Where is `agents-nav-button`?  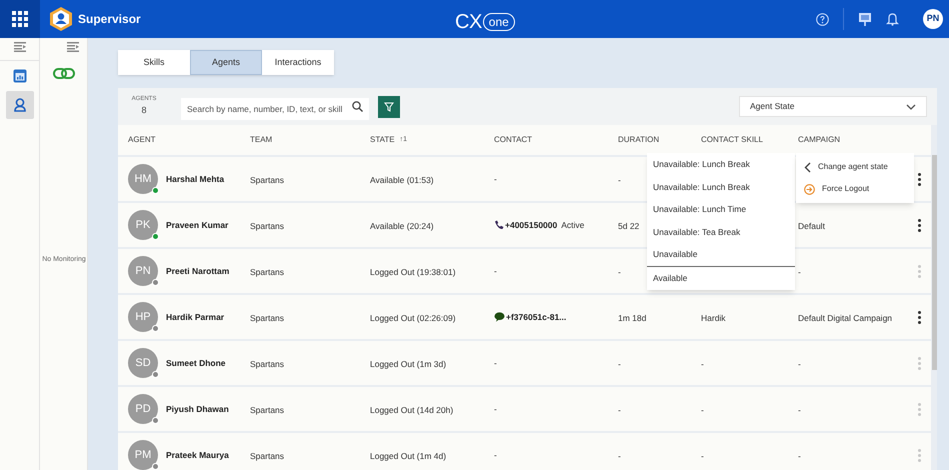 agents-nav-button is located at coordinates (20, 105).